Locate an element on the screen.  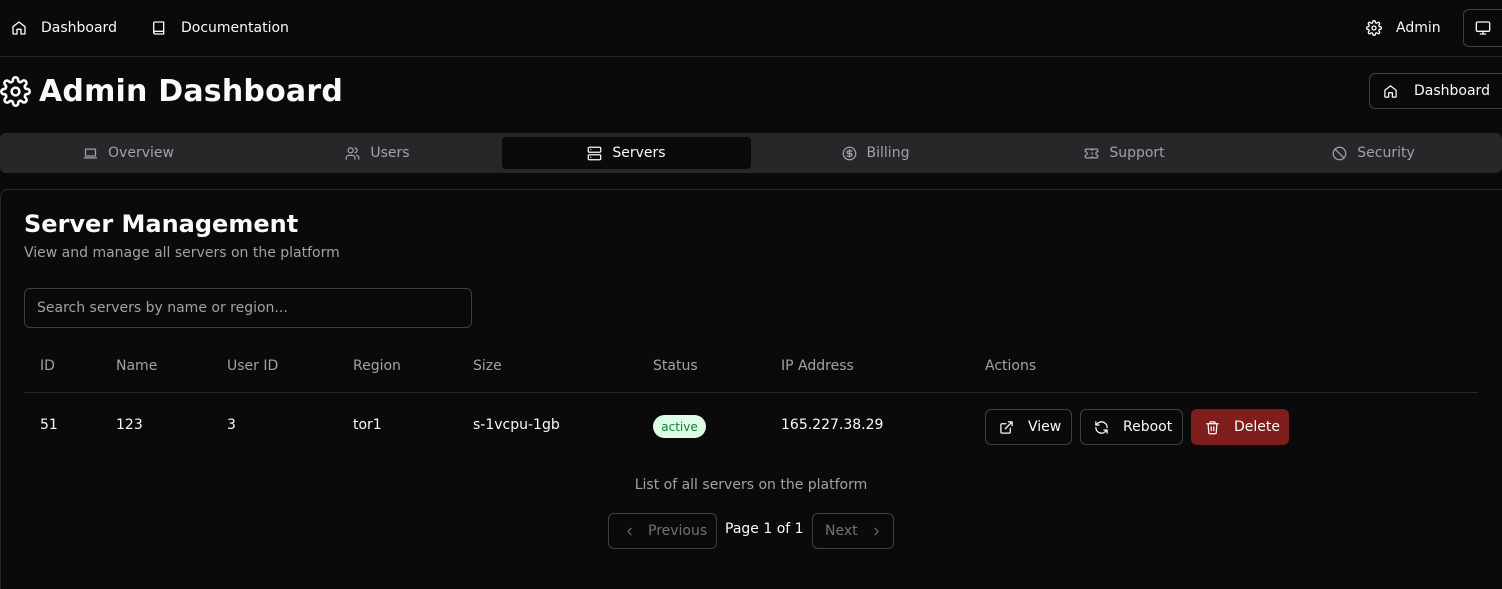
next-page-label: Next is located at coordinates (841, 531).